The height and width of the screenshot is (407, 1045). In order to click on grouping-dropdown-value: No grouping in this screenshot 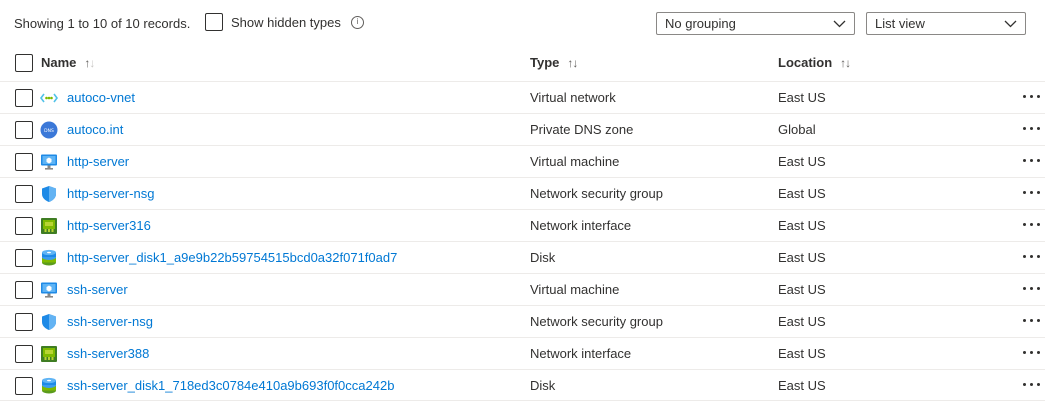, I will do `click(700, 23)`.